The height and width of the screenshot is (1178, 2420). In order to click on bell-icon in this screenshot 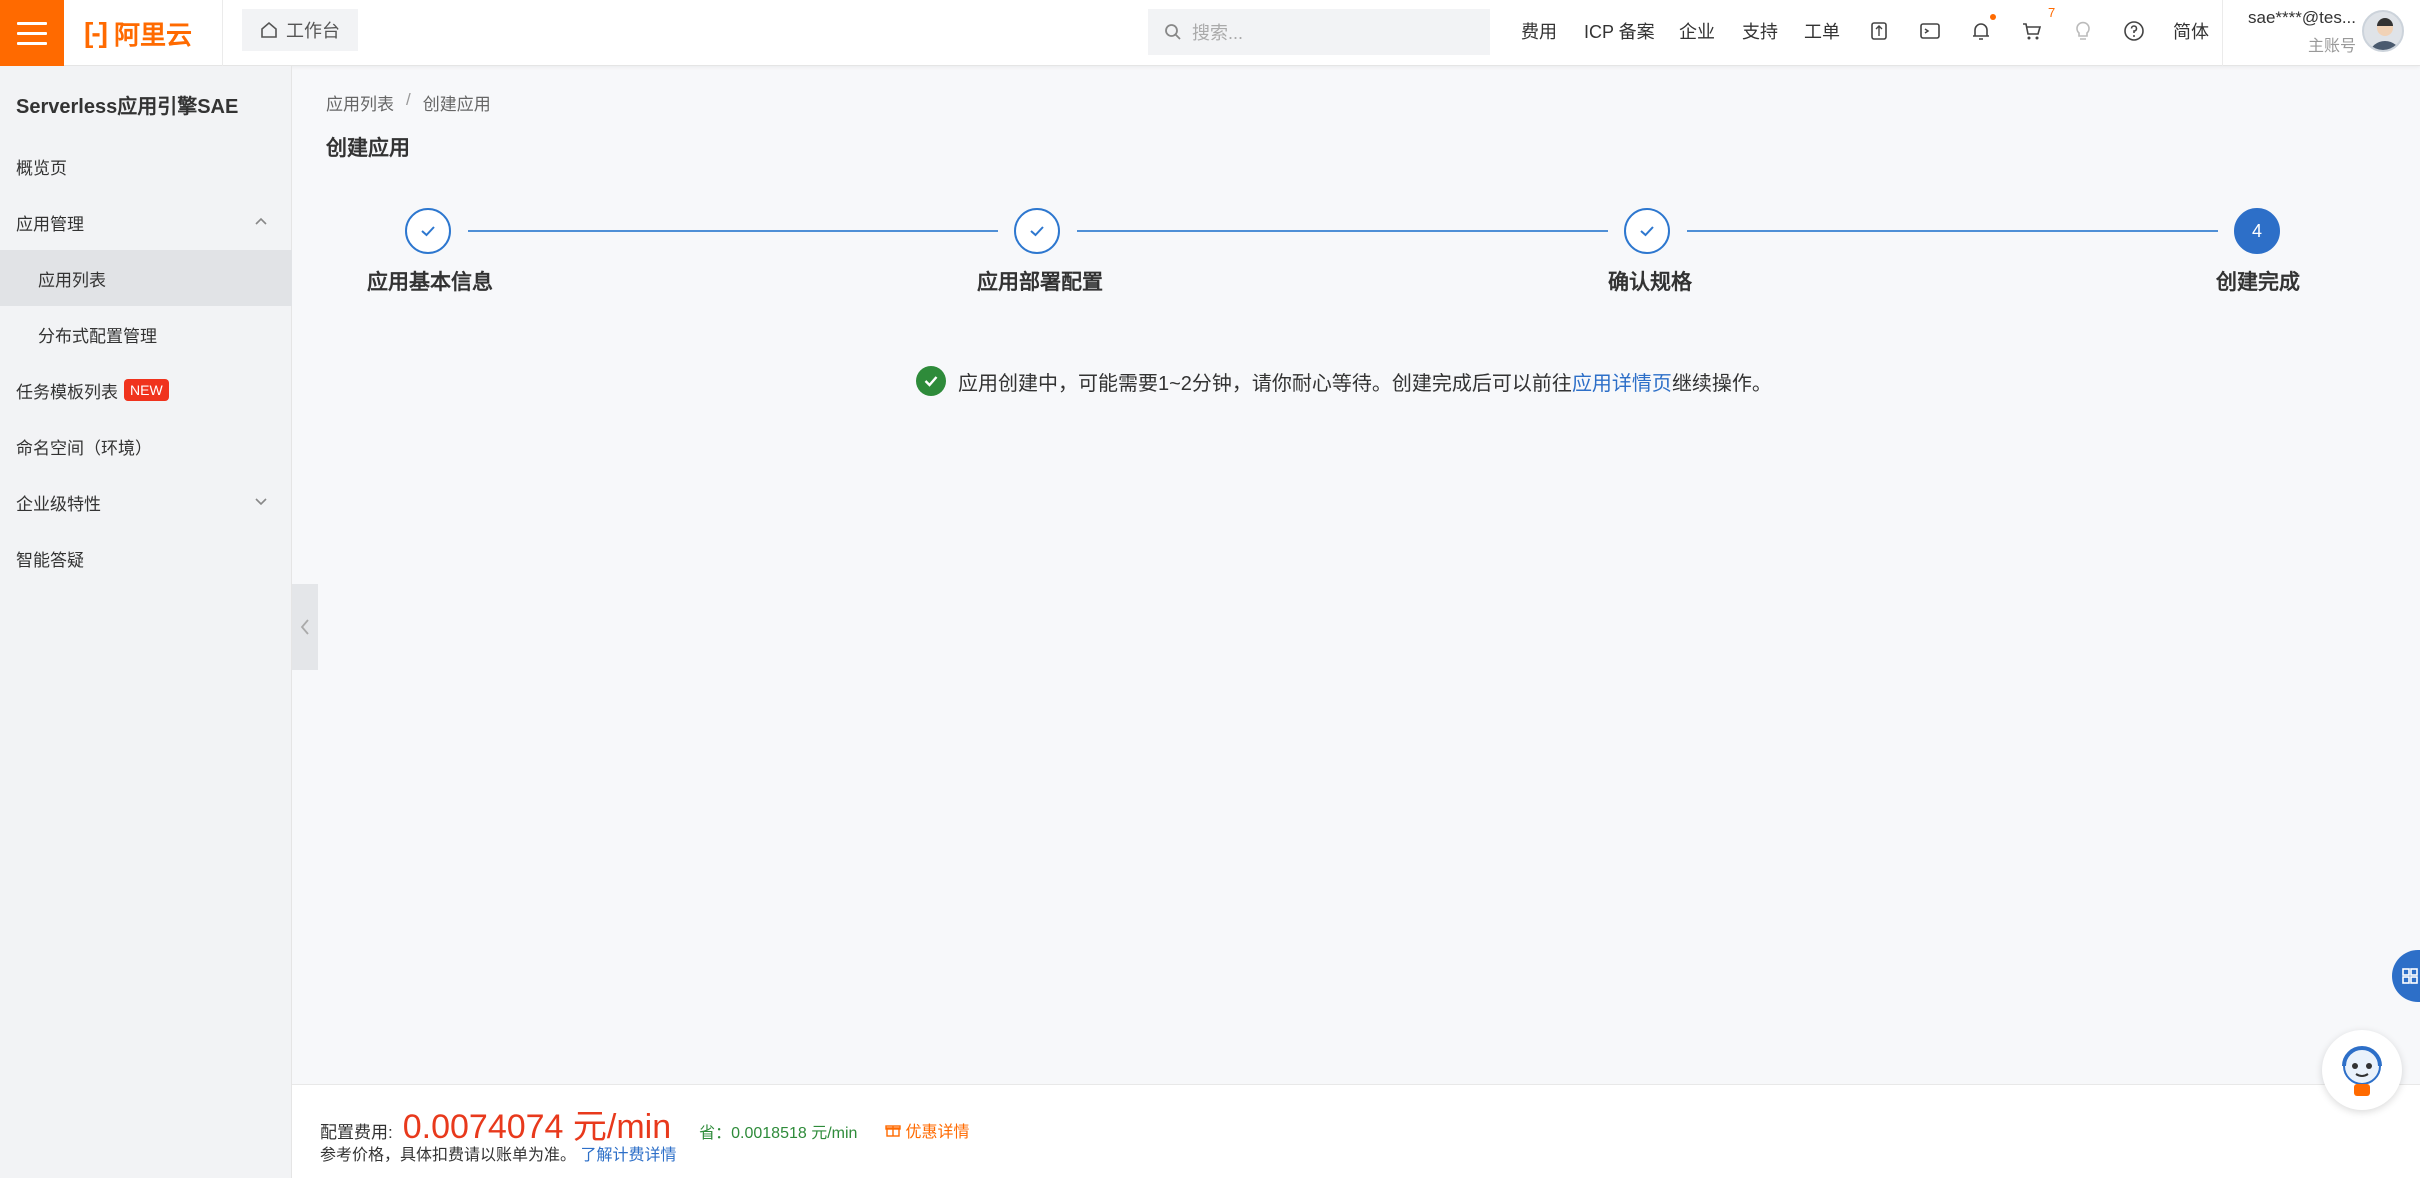, I will do `click(1981, 31)`.